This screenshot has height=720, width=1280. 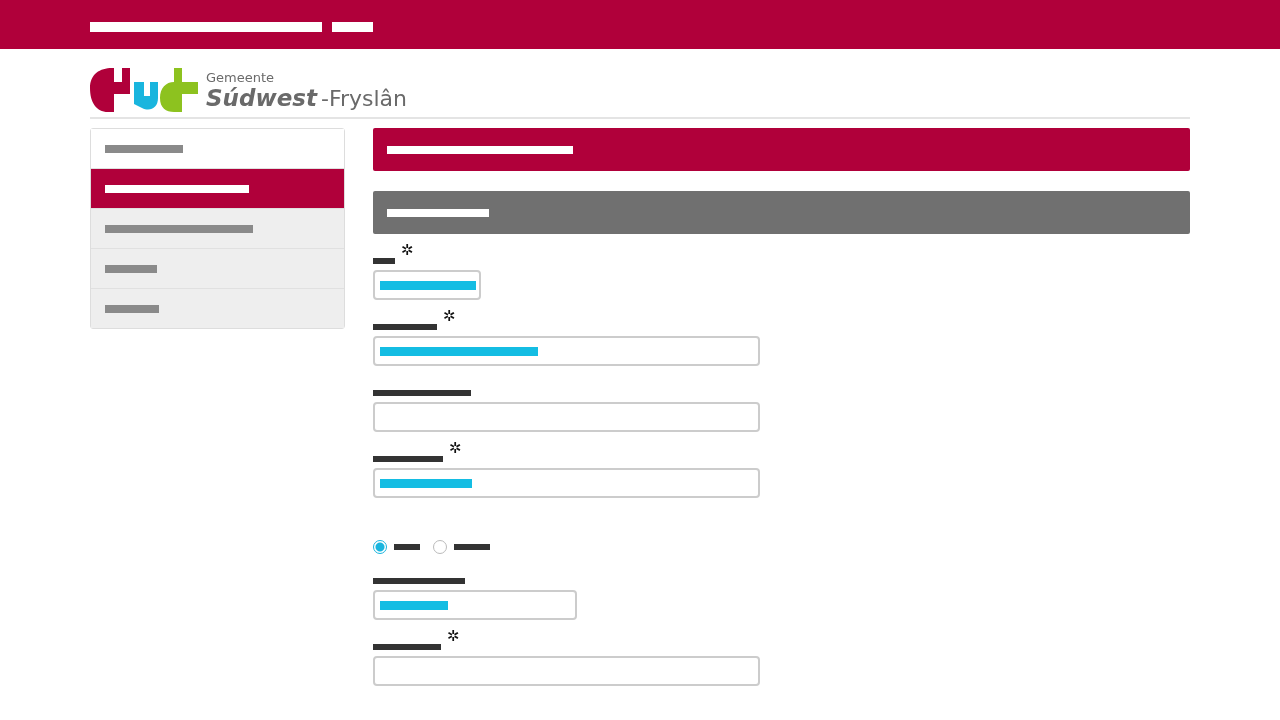 What do you see at coordinates (144, 90) in the screenshot?
I see `logo-icon` at bounding box center [144, 90].